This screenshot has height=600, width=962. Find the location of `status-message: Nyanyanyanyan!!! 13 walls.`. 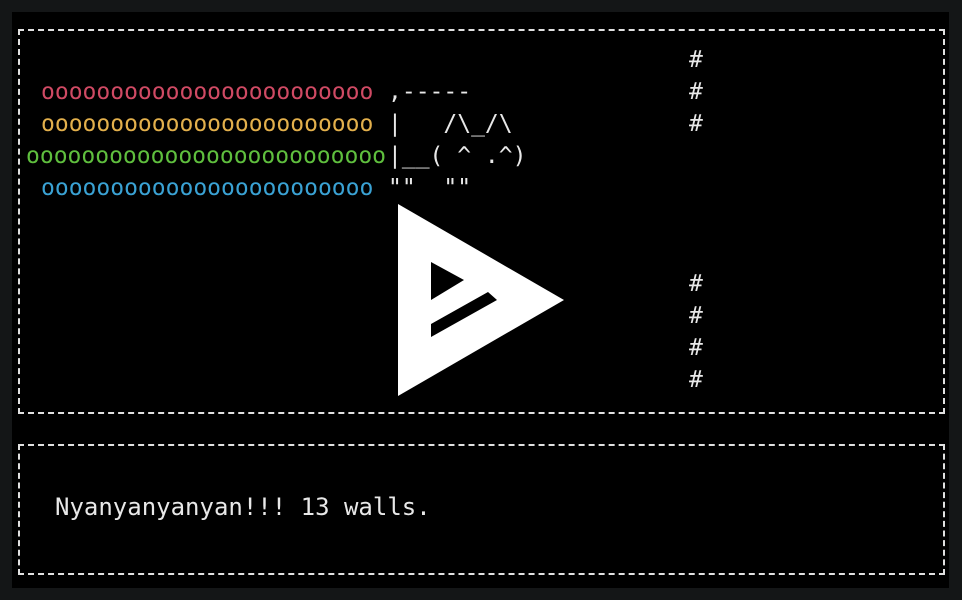

status-message: Nyanyanyanyan!!! 13 walls. is located at coordinates (243, 507).